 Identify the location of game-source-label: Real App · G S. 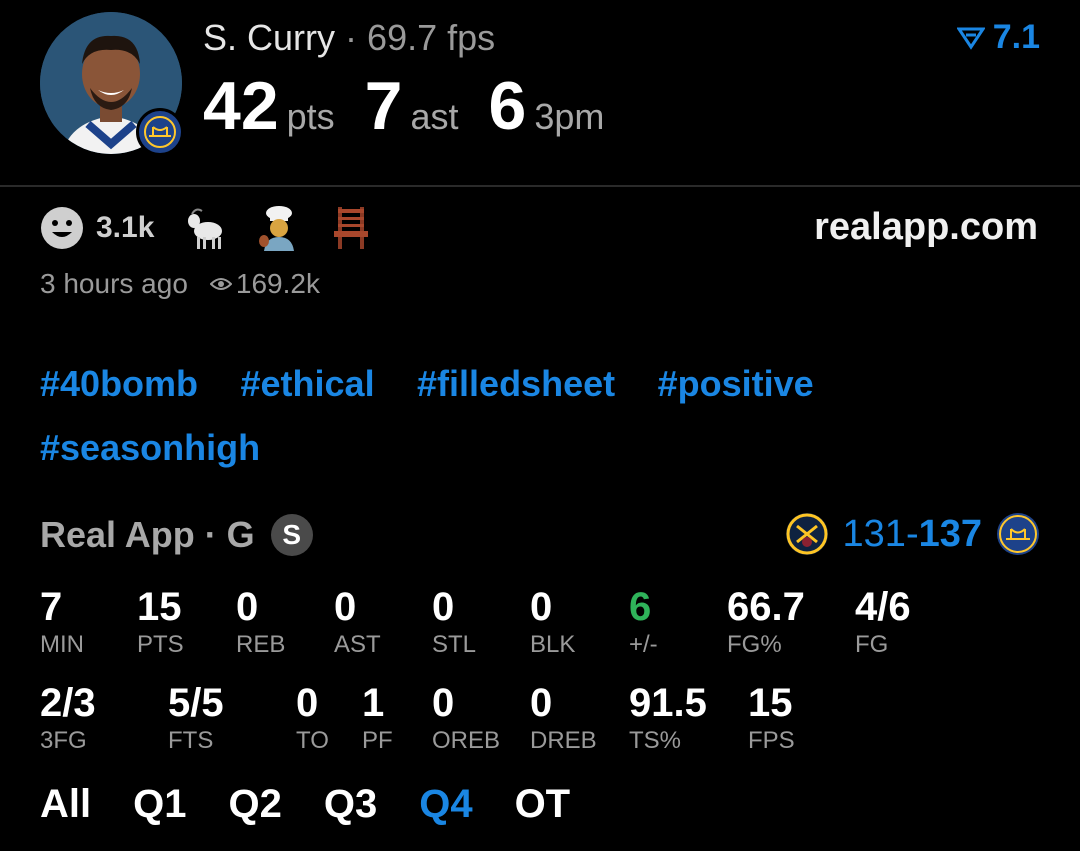
(176, 535).